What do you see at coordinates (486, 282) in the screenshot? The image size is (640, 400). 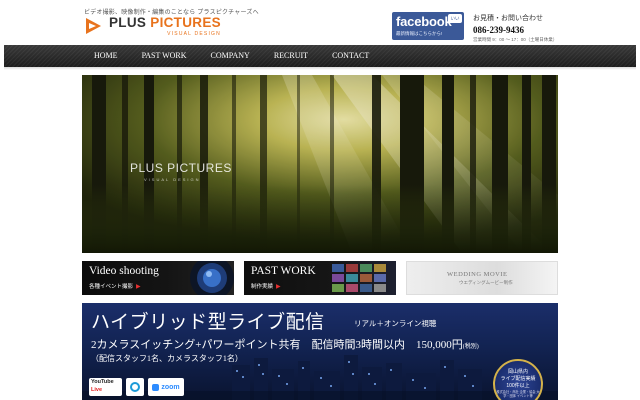 I see `card-subtitle: ウエディングムービー制作` at bounding box center [486, 282].